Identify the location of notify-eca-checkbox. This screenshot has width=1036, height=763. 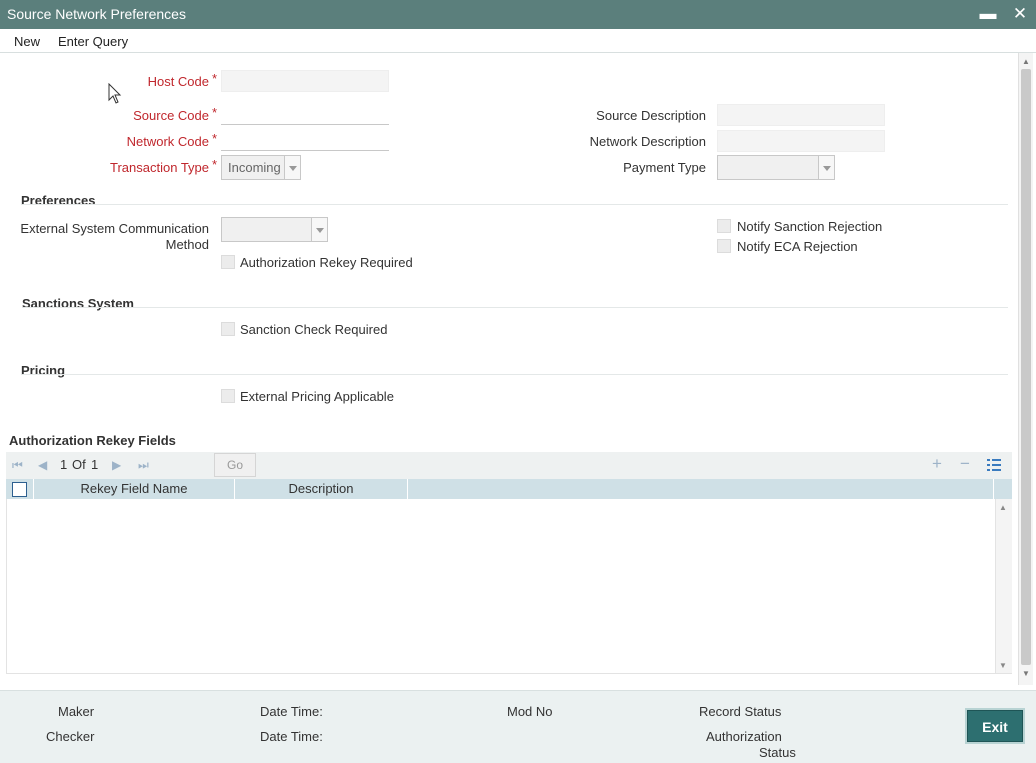
(724, 246).